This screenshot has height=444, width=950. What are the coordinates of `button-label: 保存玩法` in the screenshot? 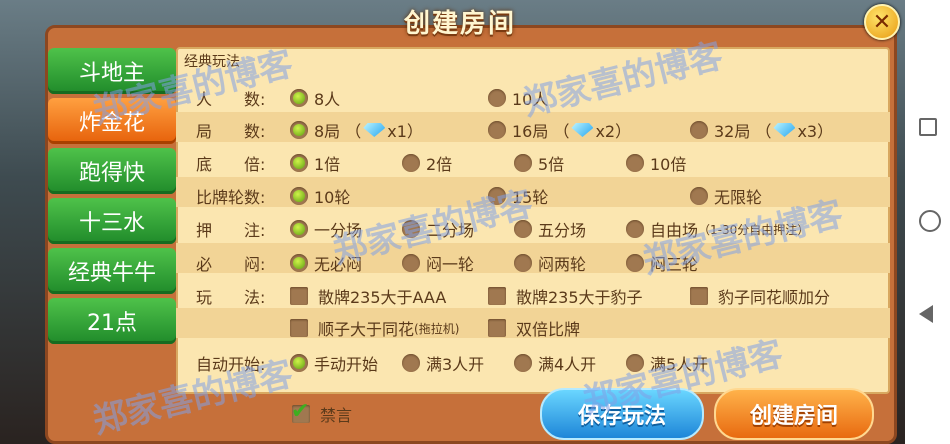 It's located at (621, 416).